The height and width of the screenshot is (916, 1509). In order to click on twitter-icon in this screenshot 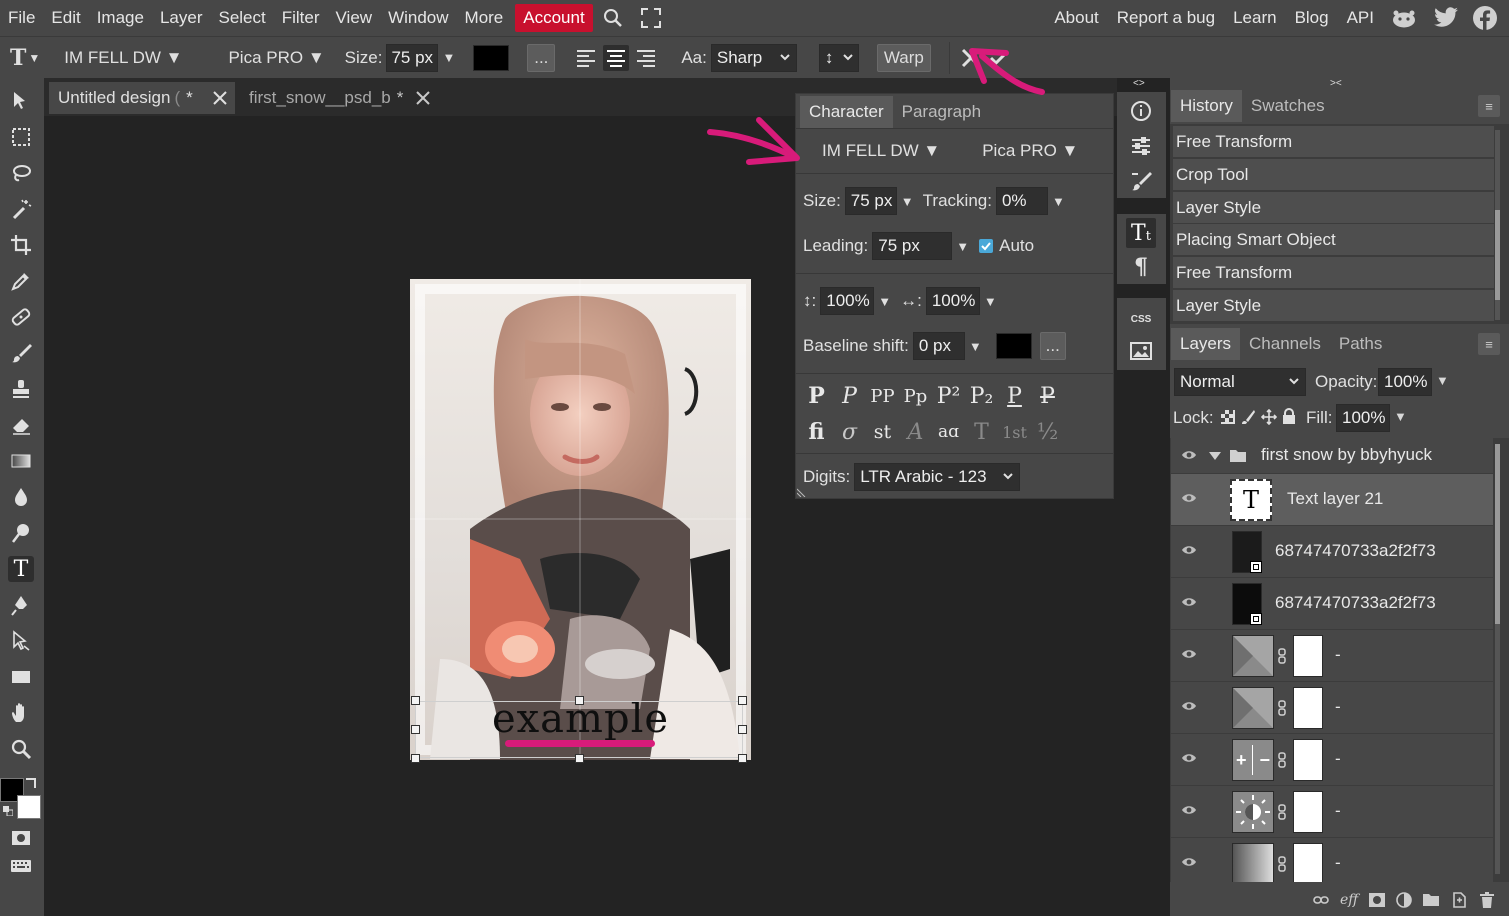, I will do `click(1446, 18)`.